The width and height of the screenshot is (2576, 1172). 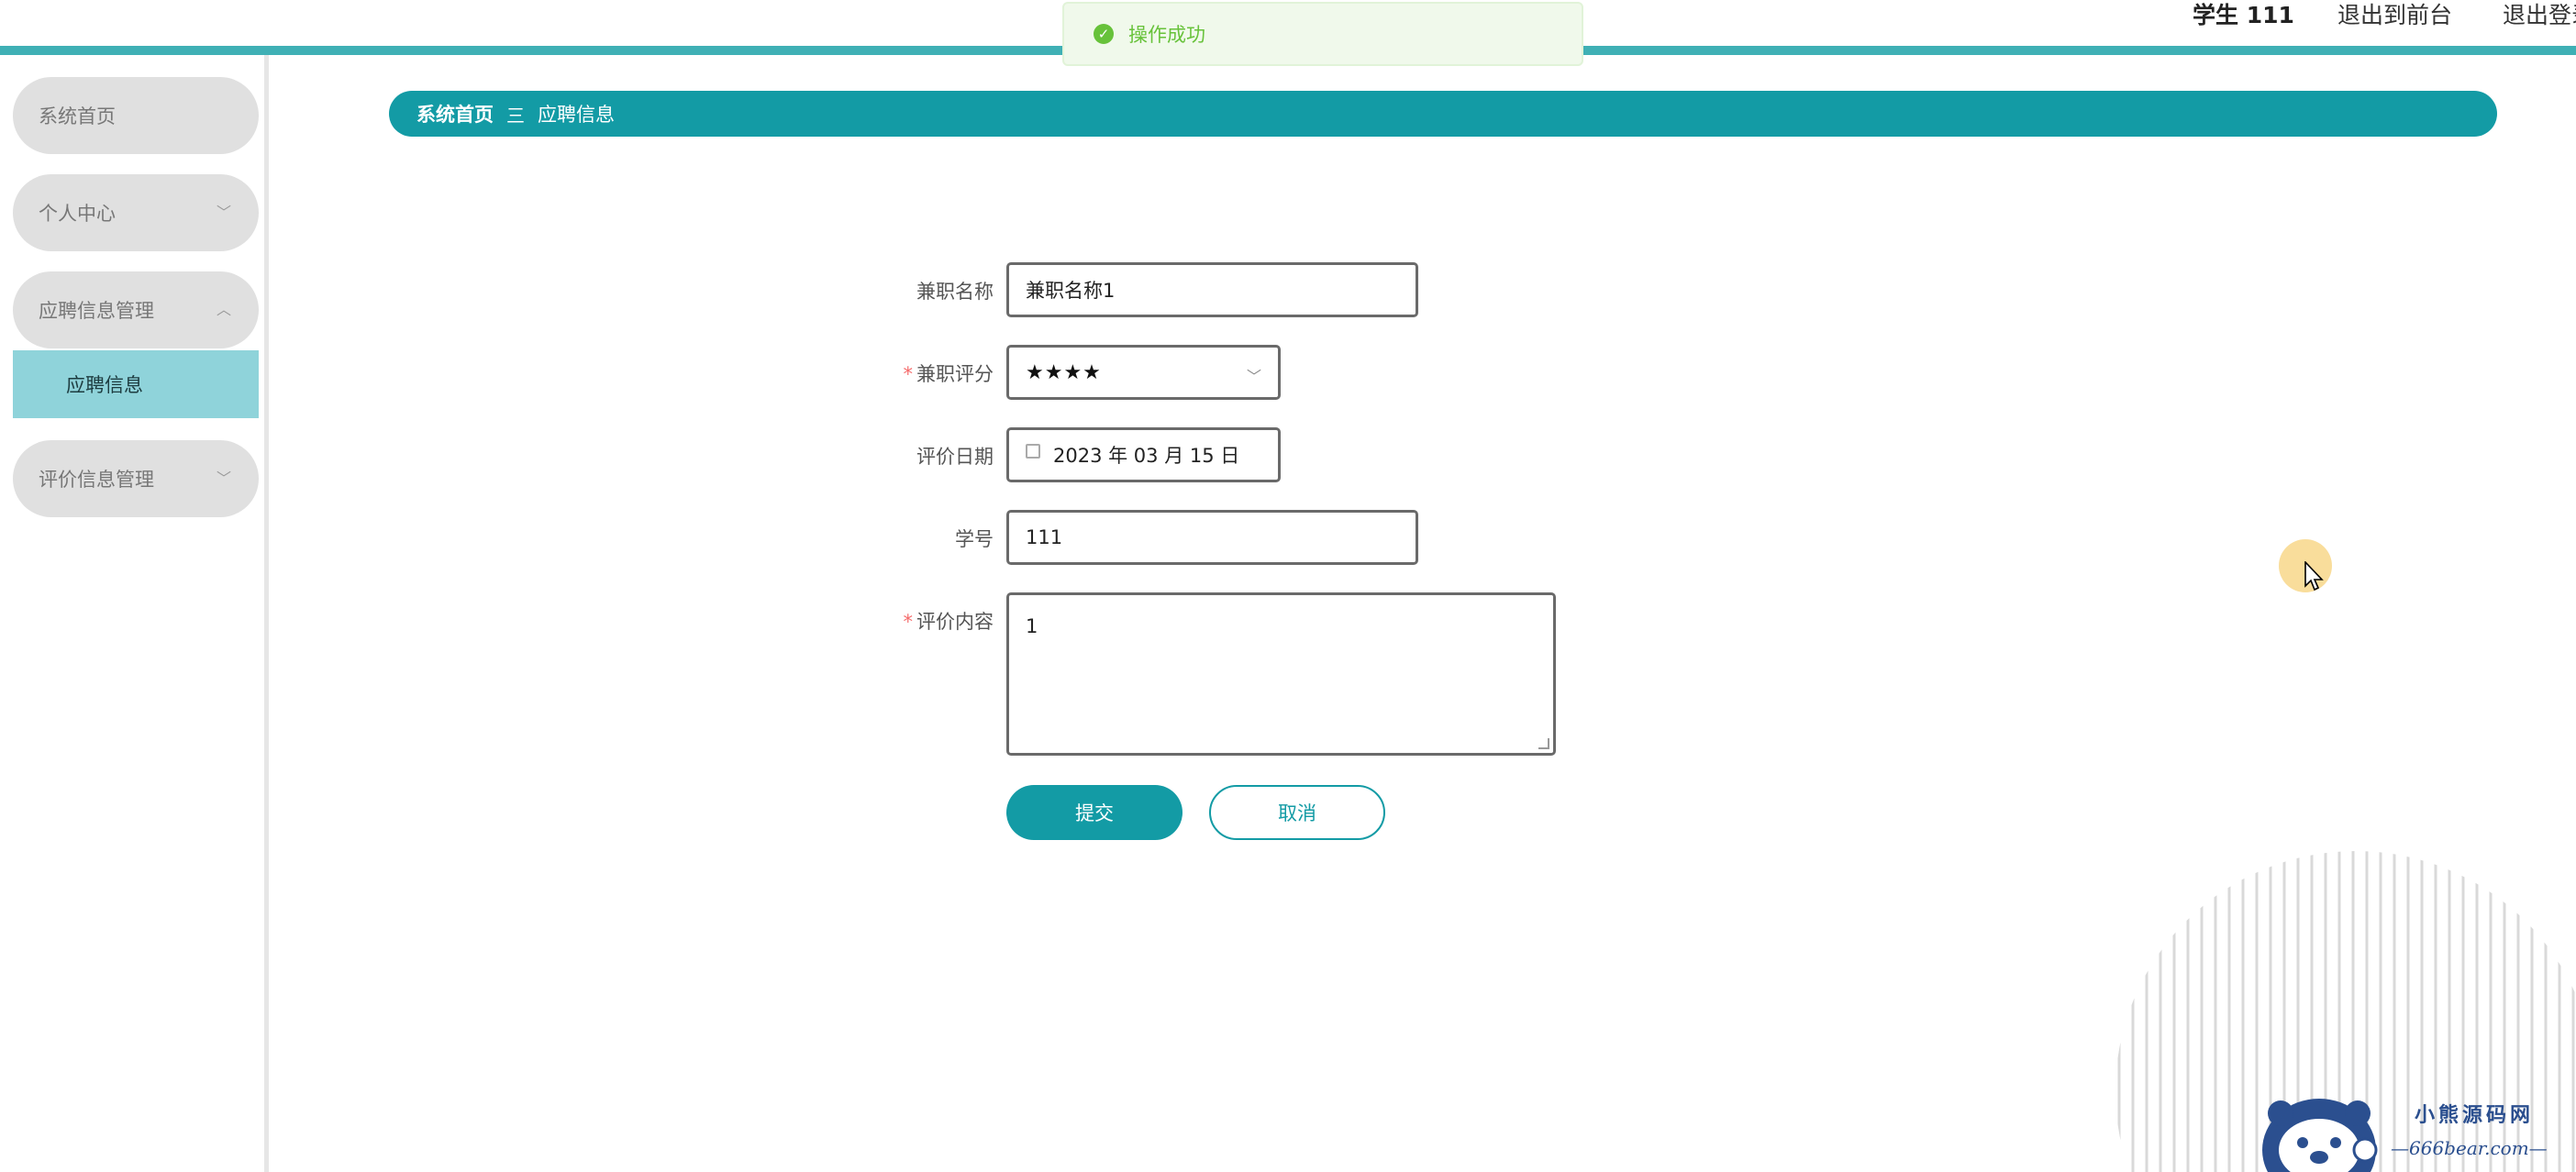 What do you see at coordinates (1166, 35) in the screenshot?
I see `toast-message: 操作成功` at bounding box center [1166, 35].